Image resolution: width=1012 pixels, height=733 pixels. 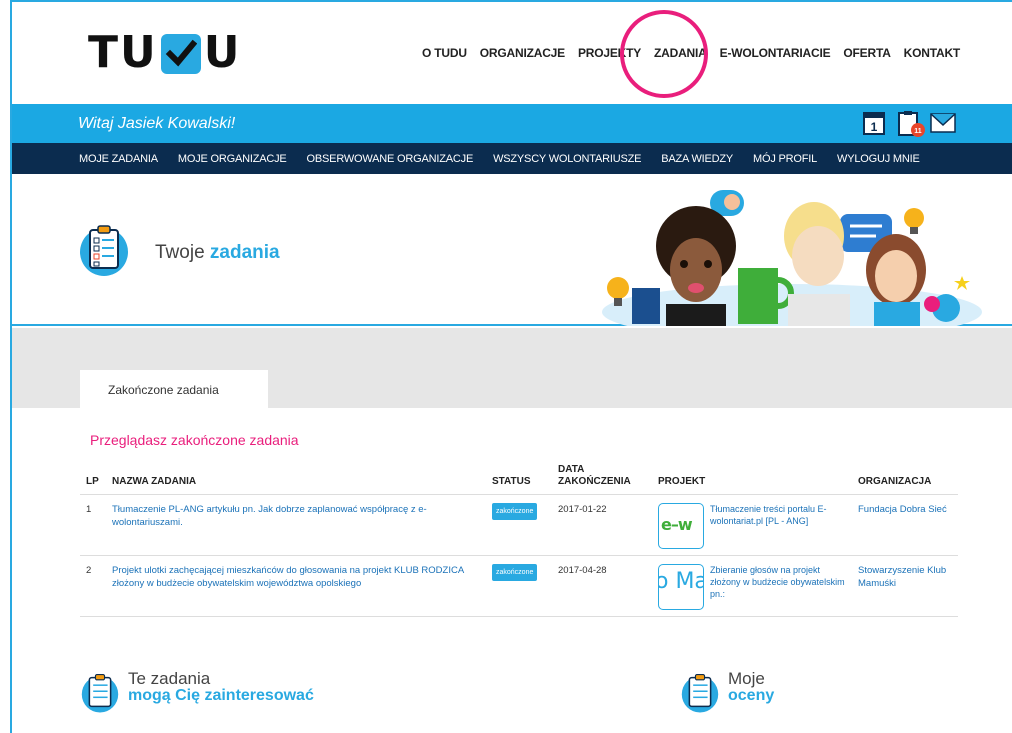 What do you see at coordinates (567, 159) in the screenshot?
I see `subnav-wszyscy-wolontariusze: WSZYSCY WOLONTARIUSZE` at bounding box center [567, 159].